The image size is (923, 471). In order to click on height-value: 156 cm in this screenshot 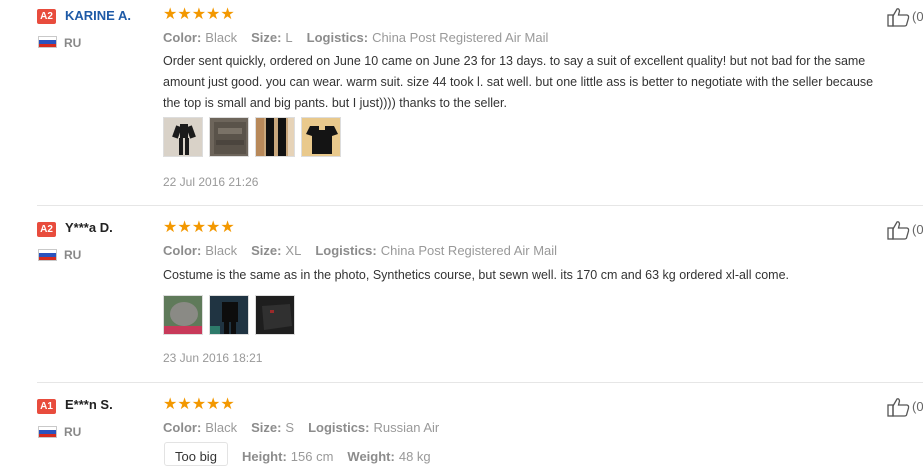, I will do `click(312, 456)`.